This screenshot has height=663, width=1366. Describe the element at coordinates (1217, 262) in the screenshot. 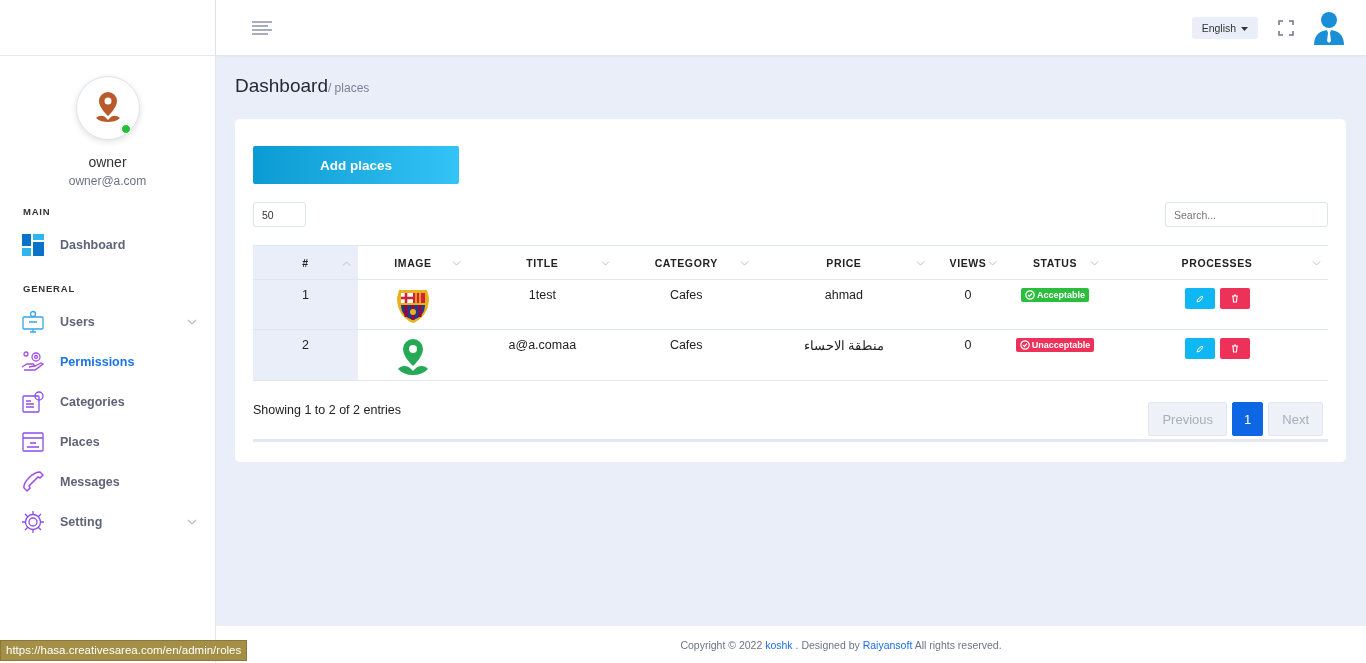

I see `column-header: PROCESSES` at that location.